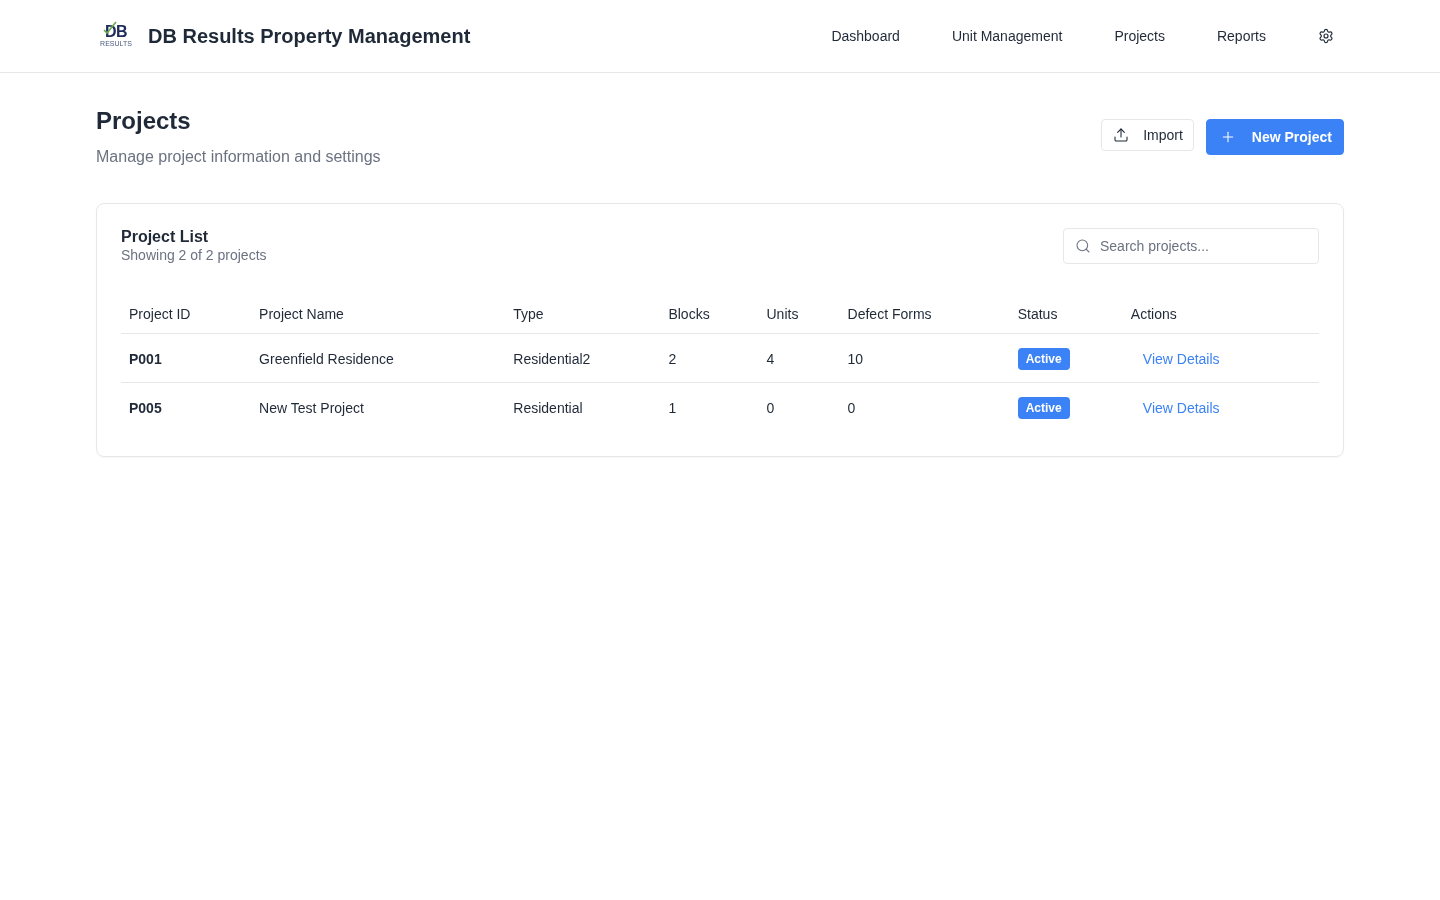  What do you see at coordinates (924, 315) in the screenshot?
I see `column-header: Defect Forms` at bounding box center [924, 315].